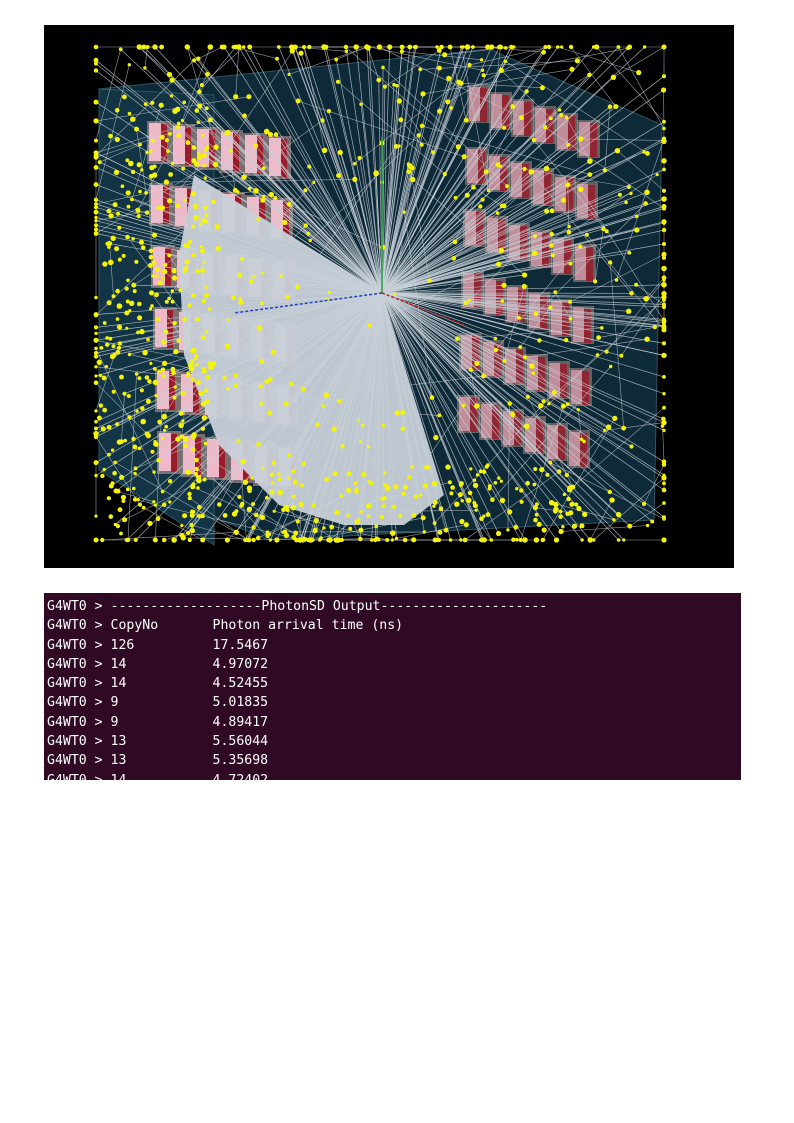  Describe the element at coordinates (308, 626) in the screenshot. I see `terminal-col2: Photon arrival time (ns)` at that location.